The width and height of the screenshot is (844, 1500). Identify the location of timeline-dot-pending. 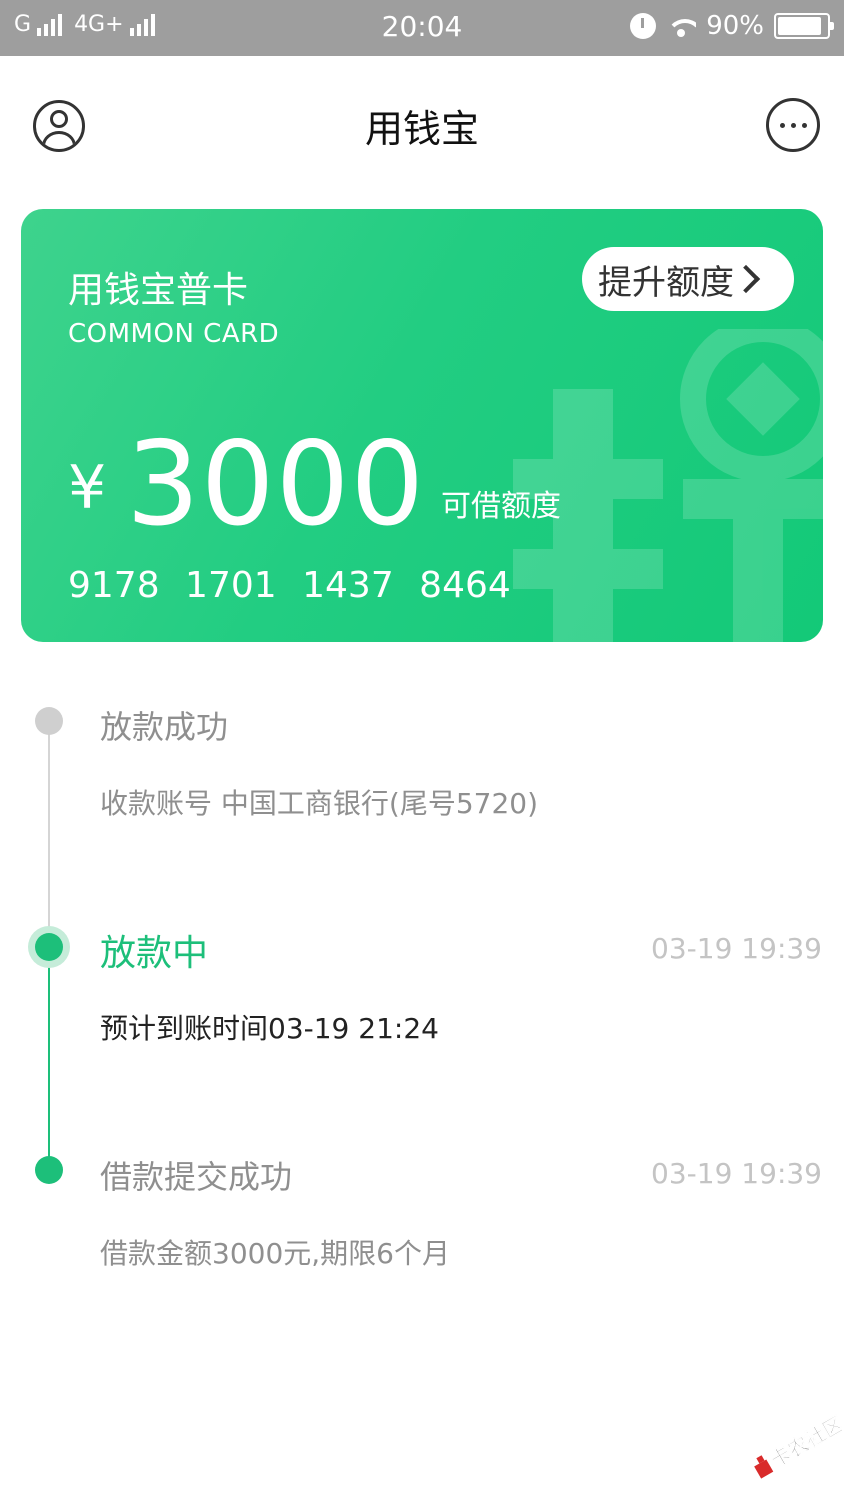
(49, 721).